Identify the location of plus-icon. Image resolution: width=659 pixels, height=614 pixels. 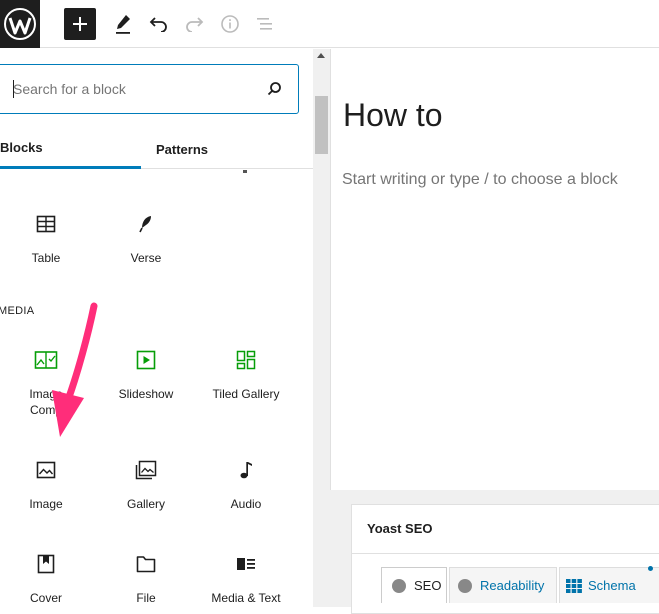
(80, 24).